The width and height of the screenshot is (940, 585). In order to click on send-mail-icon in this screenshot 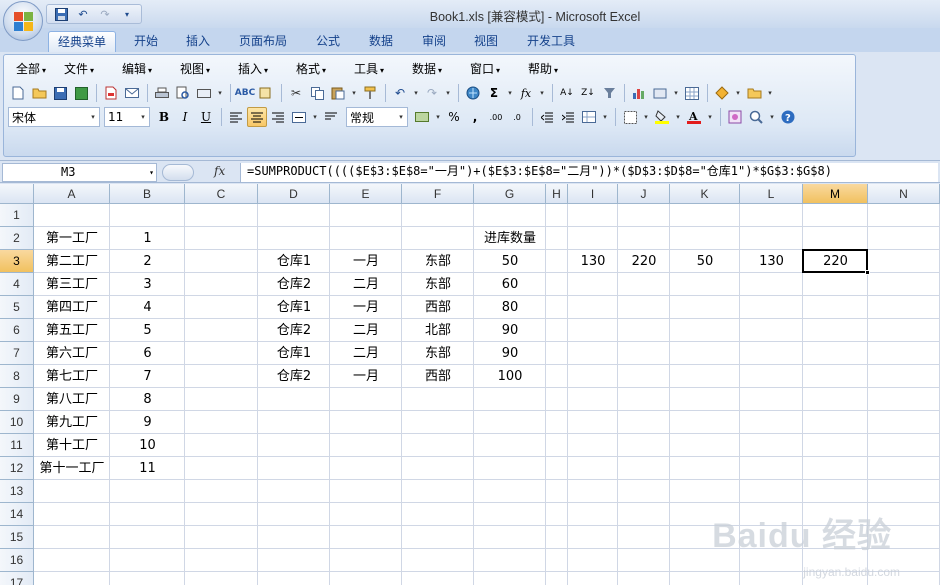, I will do `click(132, 93)`.